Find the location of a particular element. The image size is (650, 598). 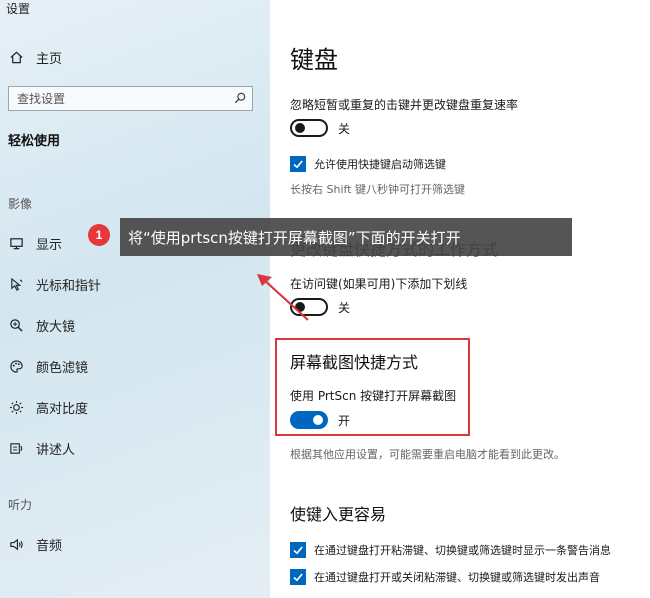

typing-easier-heading: 使键入更容易 is located at coordinates (338, 514).